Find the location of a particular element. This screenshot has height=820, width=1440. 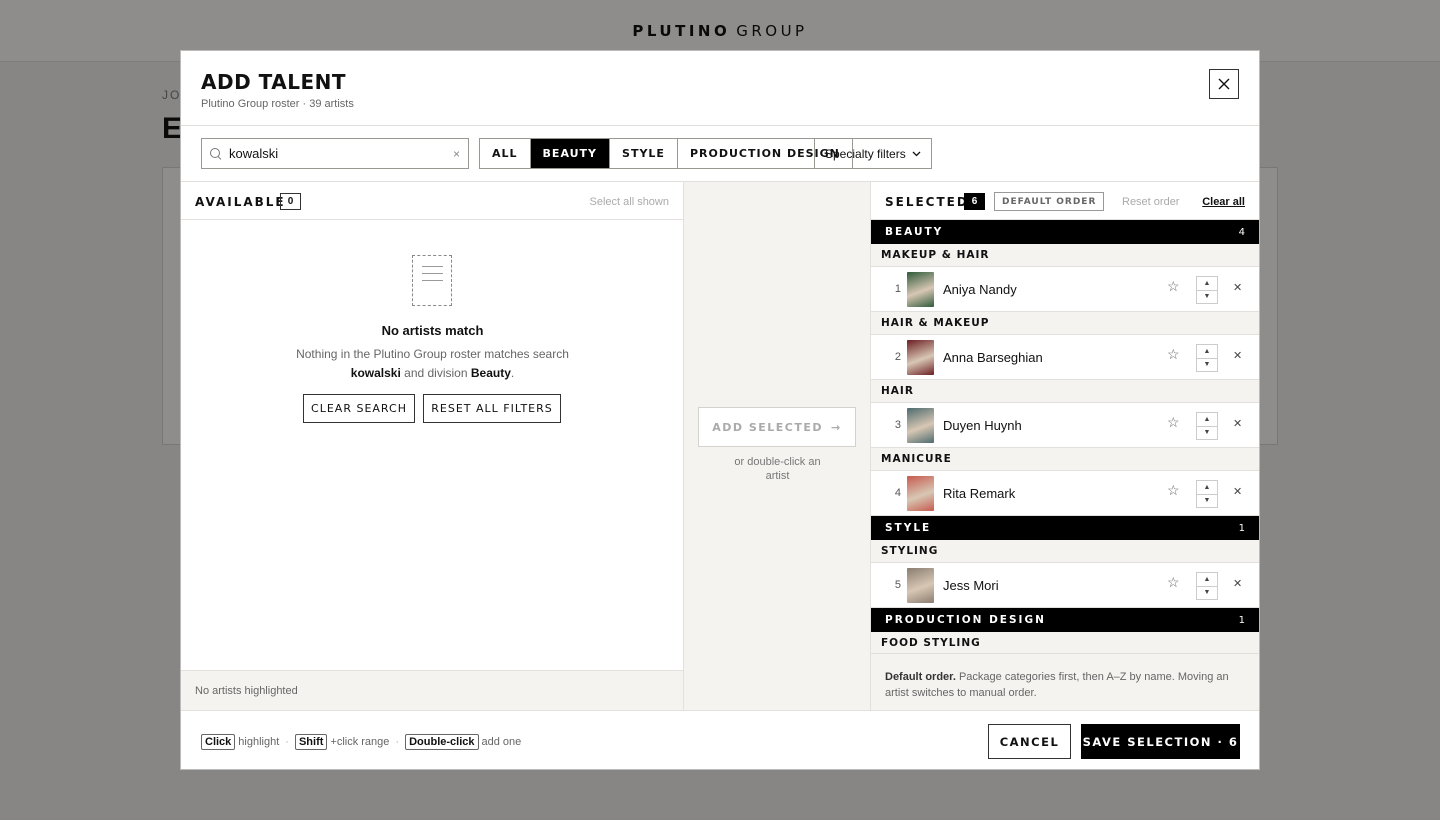

artist-name: Aniya Nandy is located at coordinates (980, 289).